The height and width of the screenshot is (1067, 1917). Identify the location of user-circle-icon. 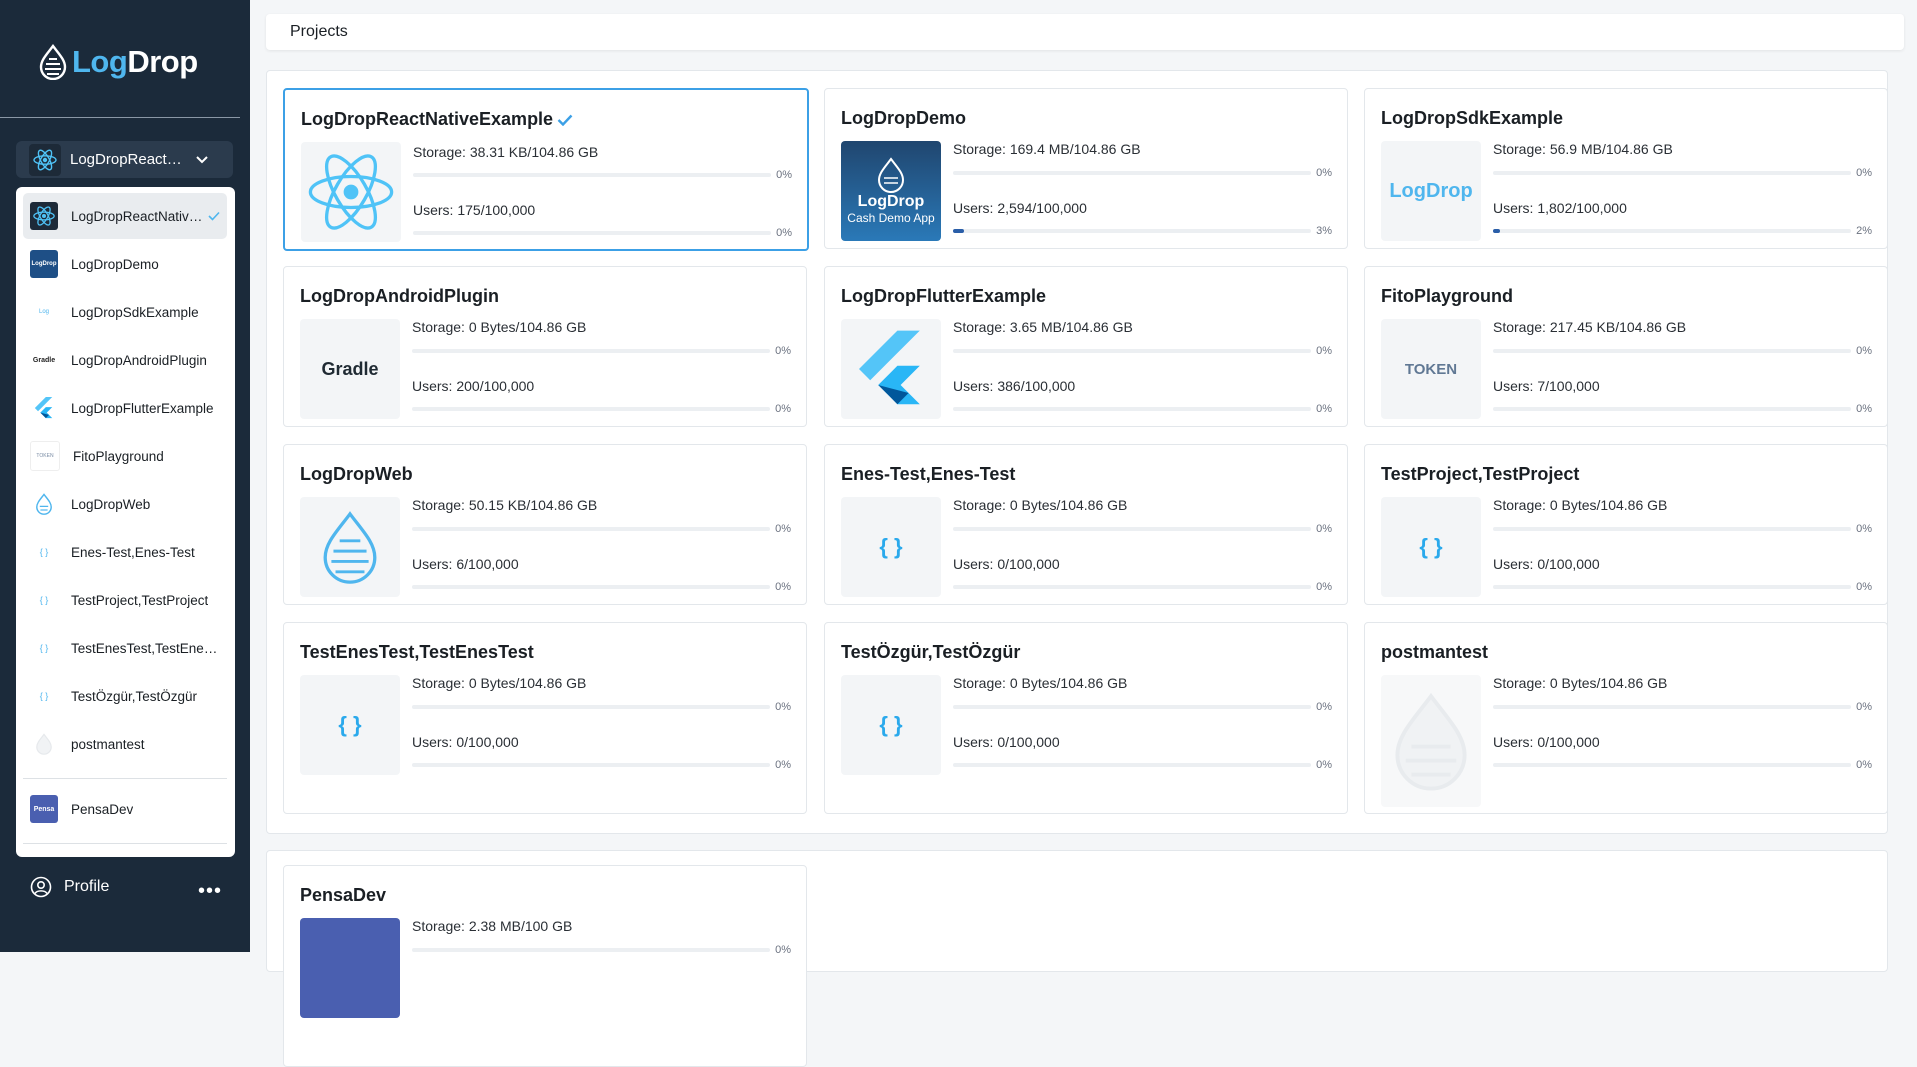
(41, 887).